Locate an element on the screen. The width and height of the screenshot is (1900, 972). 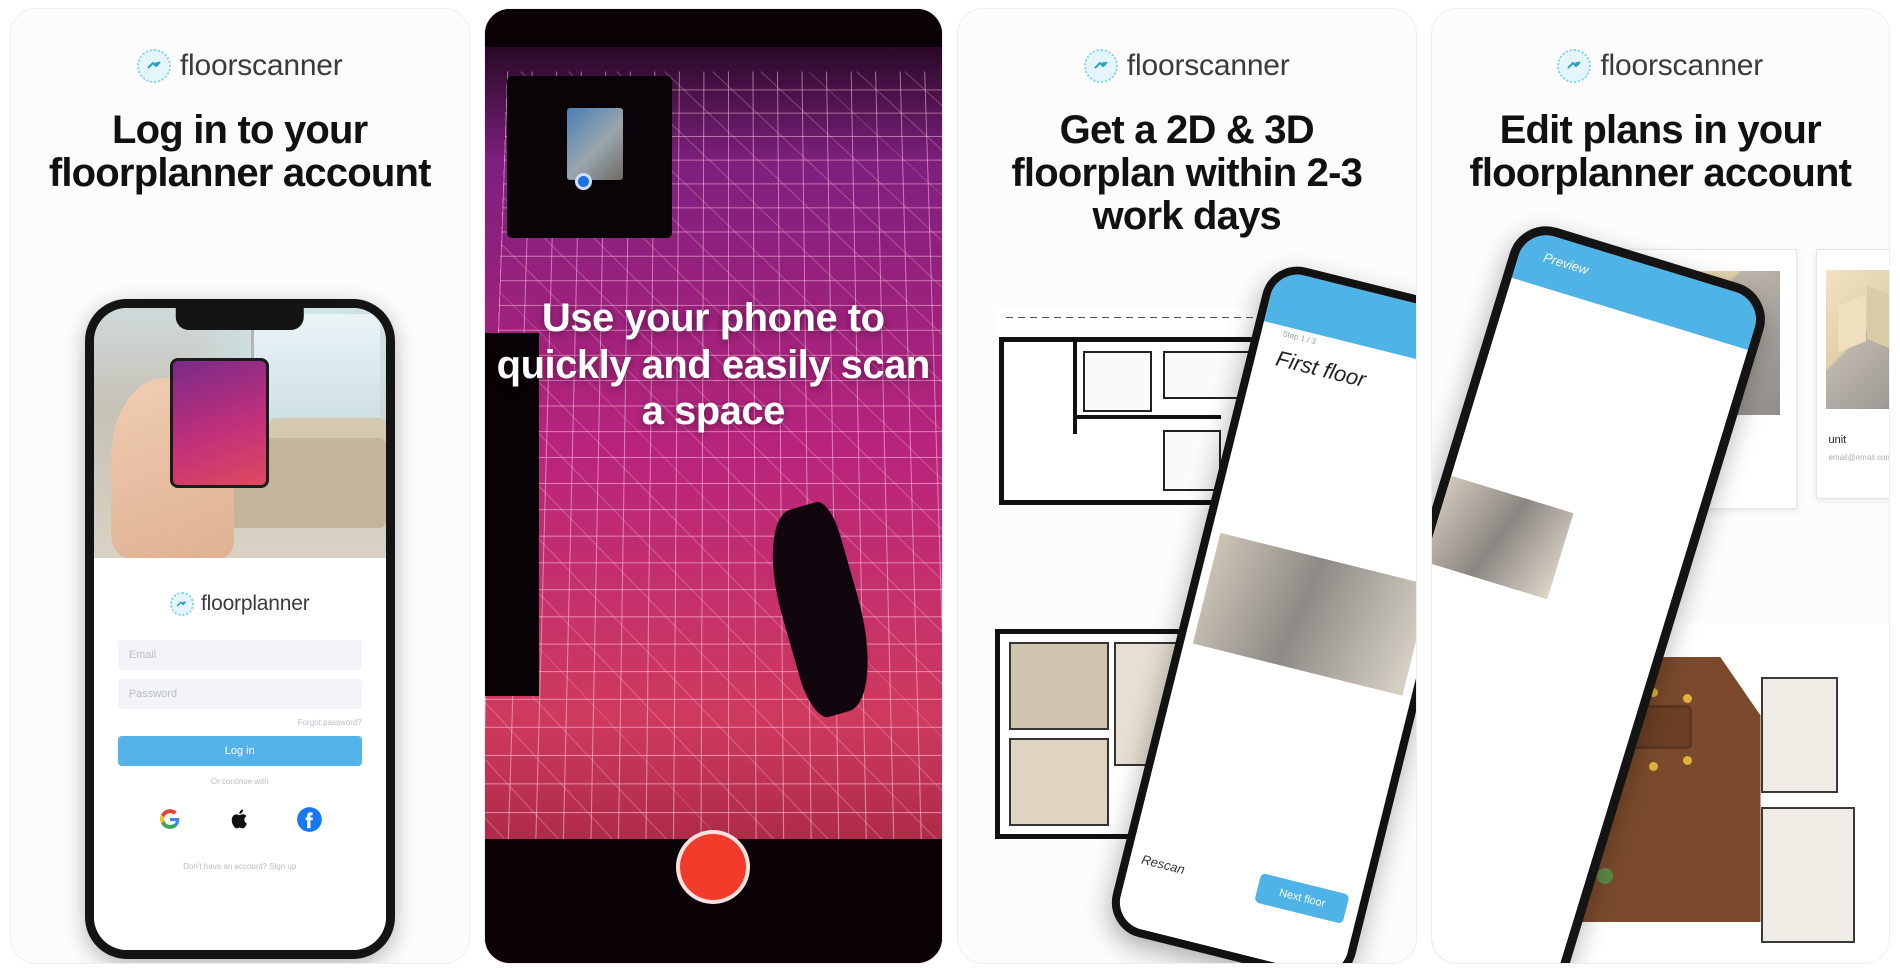
mesh-top-shadow is located at coordinates (713, 28).